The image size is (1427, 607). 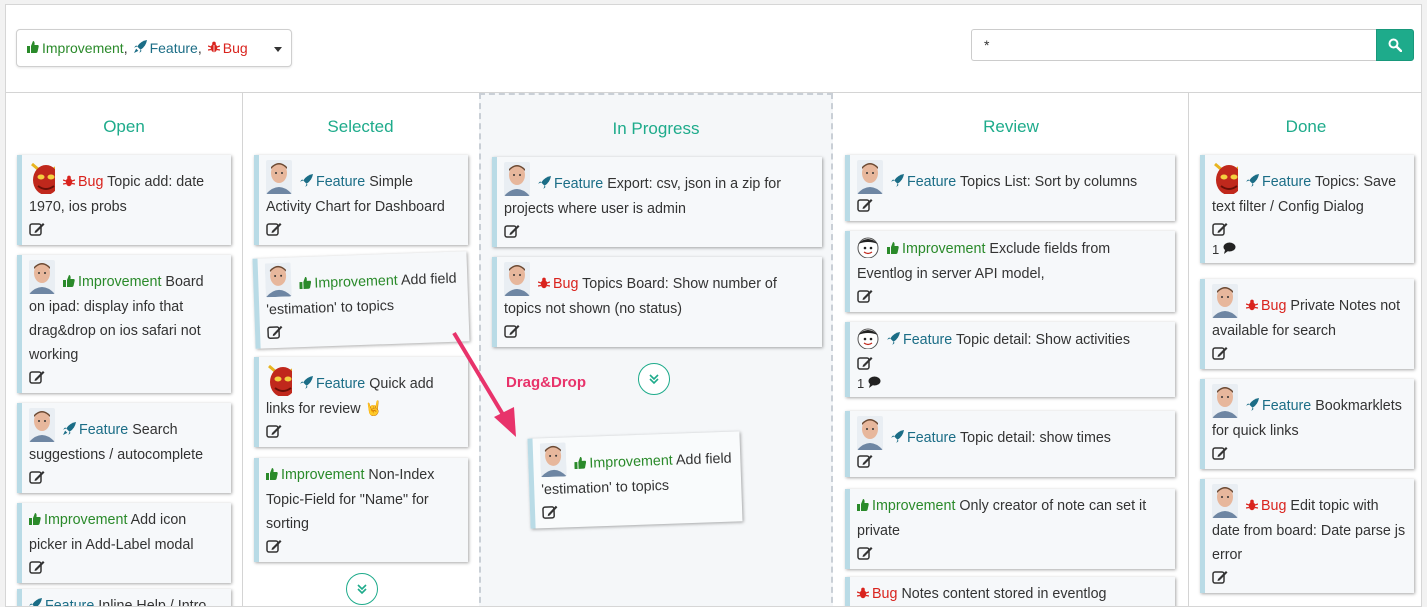 What do you see at coordinates (1011, 126) in the screenshot?
I see `column-title-review: Review` at bounding box center [1011, 126].